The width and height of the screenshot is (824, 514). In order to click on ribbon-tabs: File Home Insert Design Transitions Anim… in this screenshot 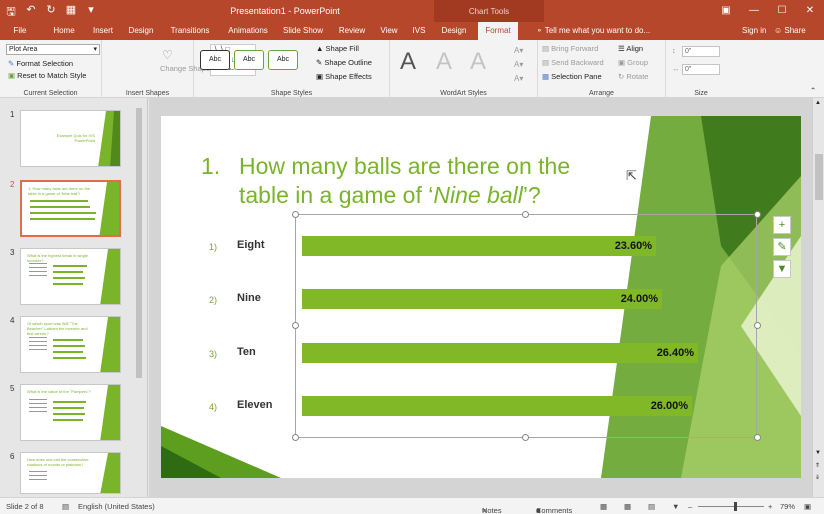, I will do `click(412, 31)`.